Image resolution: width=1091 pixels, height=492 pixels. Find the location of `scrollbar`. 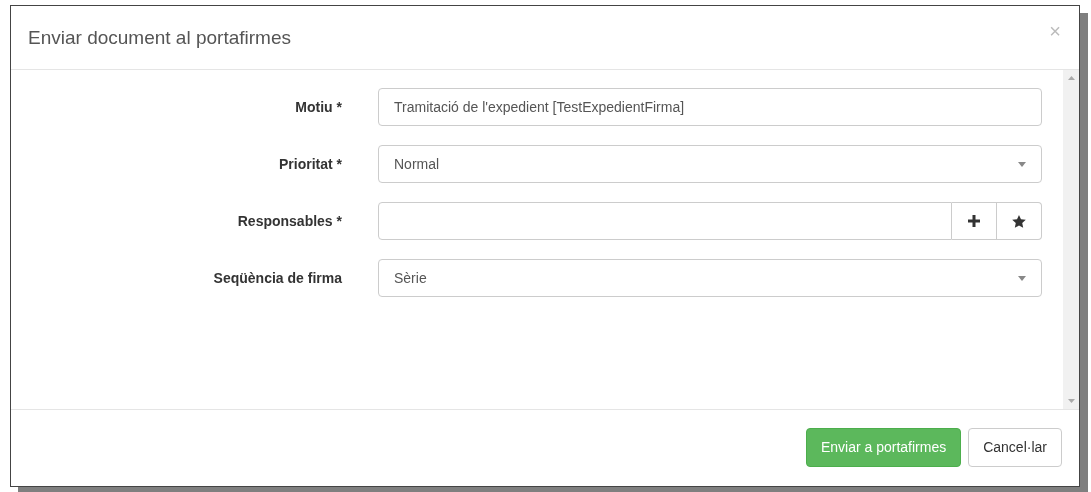

scrollbar is located at coordinates (1071, 239).